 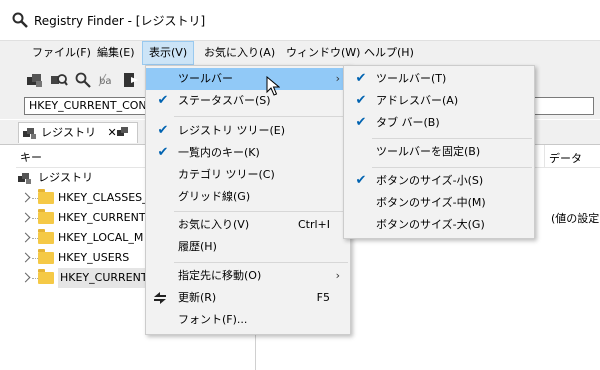 What do you see at coordinates (439, 181) in the screenshot?
I see `submenu-item-button-small: ✔ ボタンのサイズ-小(S)` at bounding box center [439, 181].